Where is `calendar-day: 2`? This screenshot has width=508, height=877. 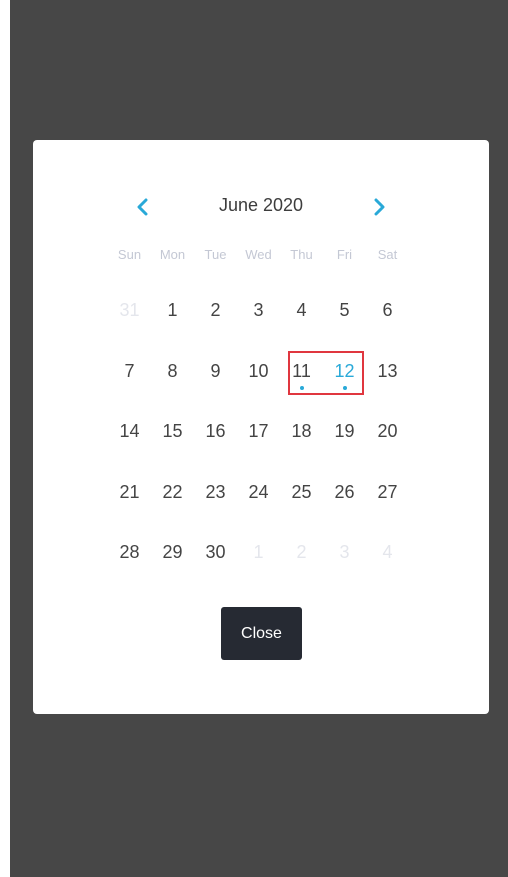
calendar-day: 2 is located at coordinates (215, 312).